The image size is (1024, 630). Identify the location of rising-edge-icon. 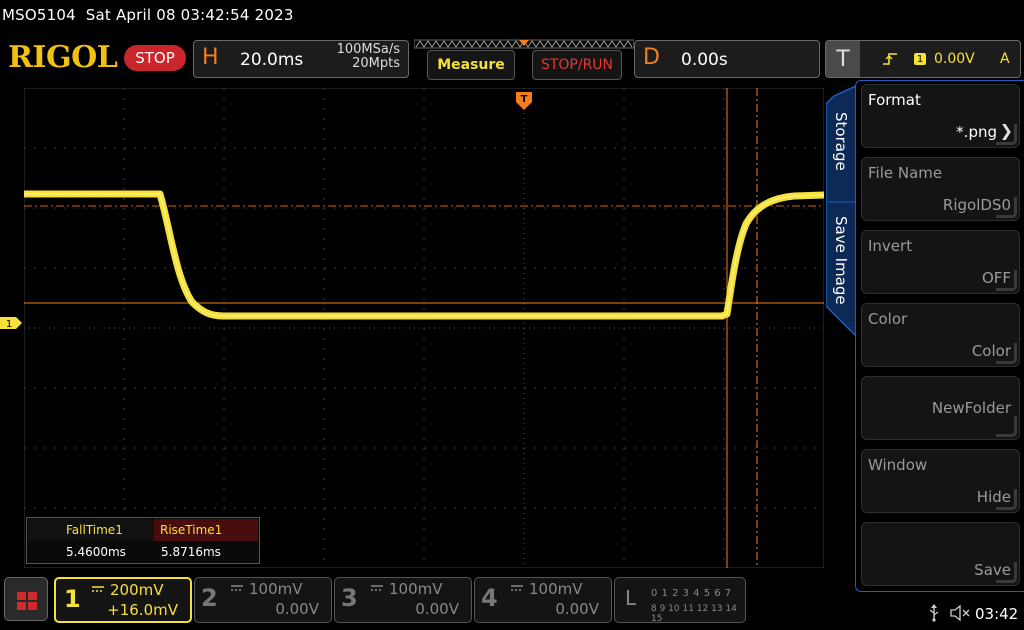
(890, 59).